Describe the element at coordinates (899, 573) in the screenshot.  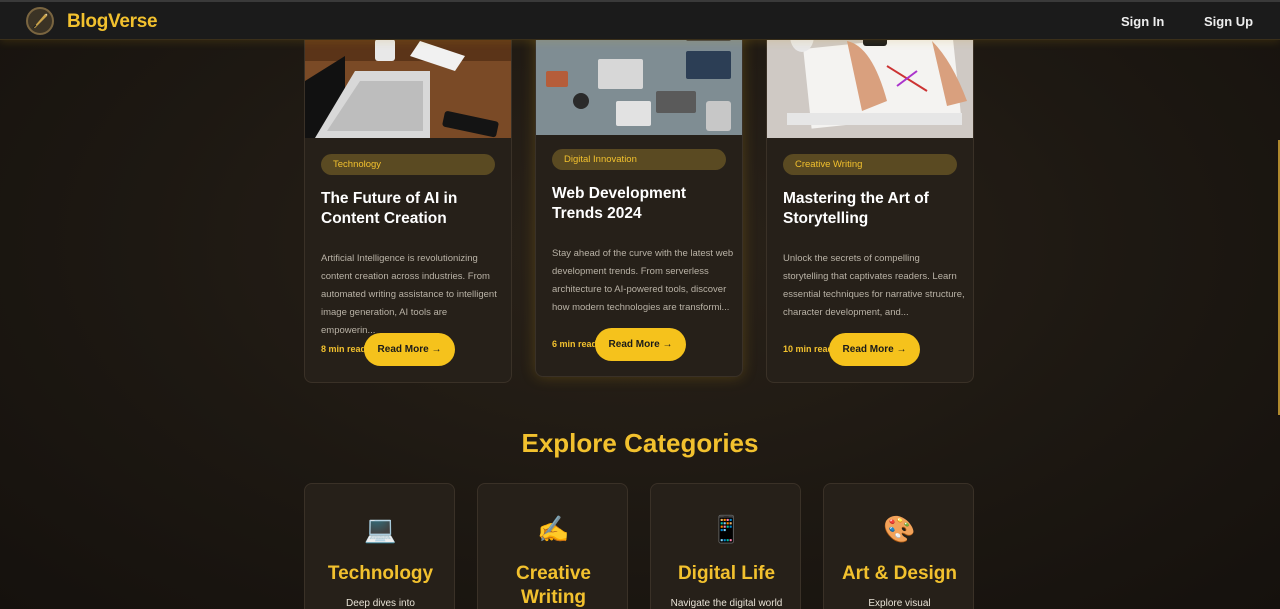
I see `category-name: Art & Design` at that location.